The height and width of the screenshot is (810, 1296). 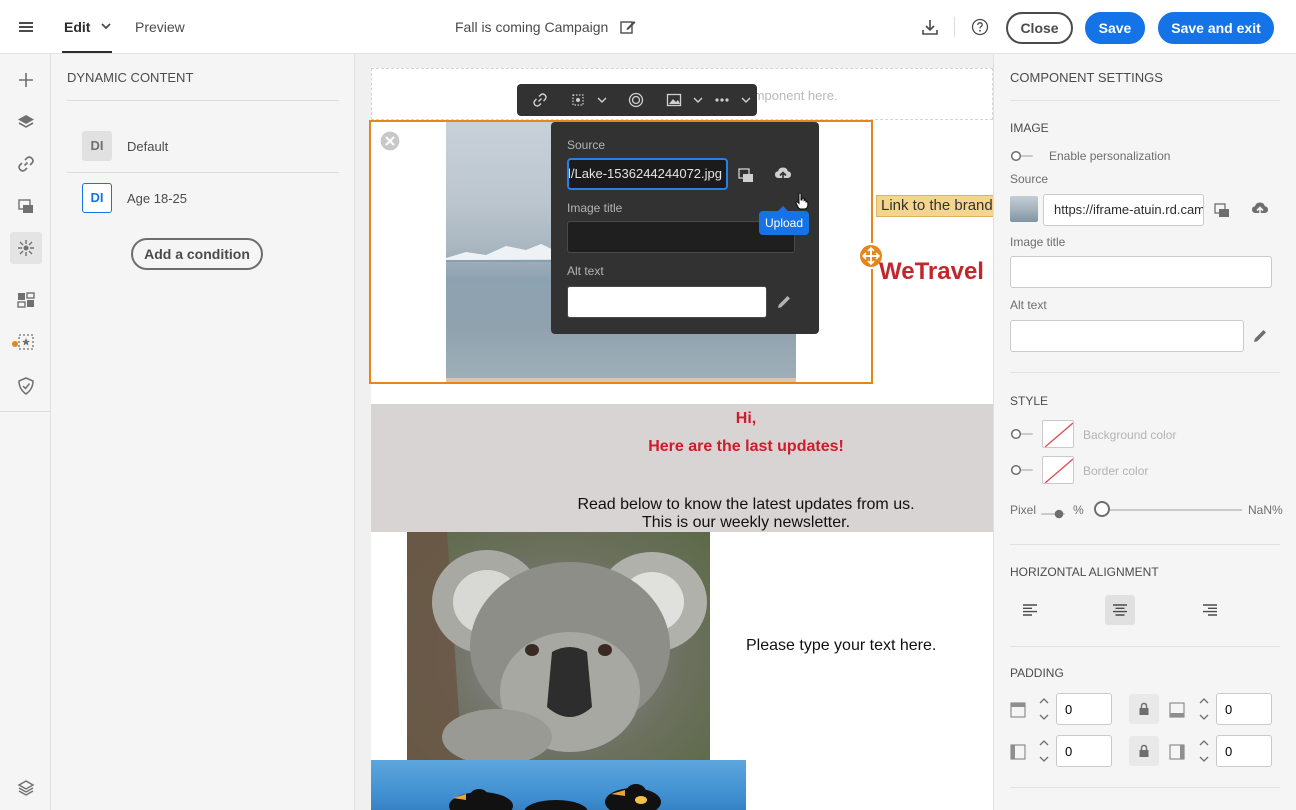 I want to click on padding-top-input, so click(x=1084, y=709).